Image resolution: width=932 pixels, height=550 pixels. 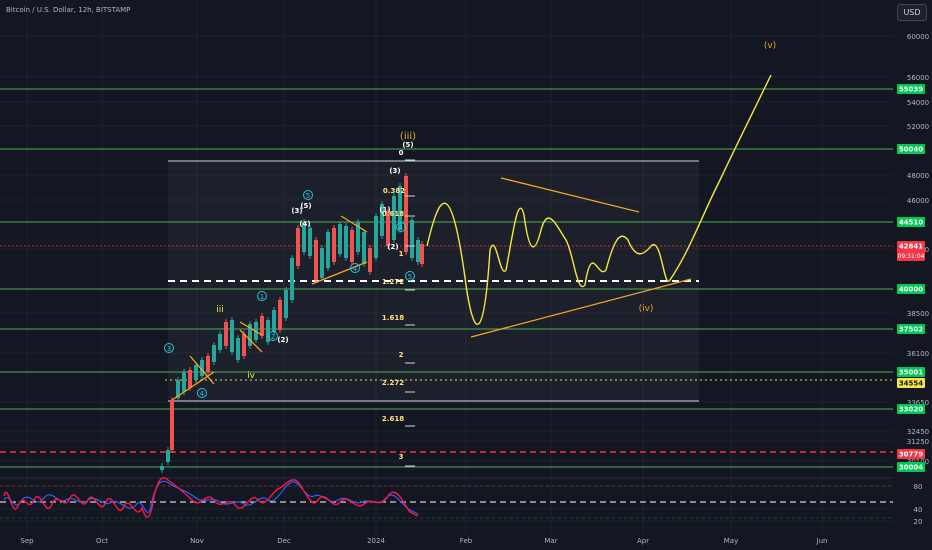 I want to click on wave-label-circled: 1, so click(x=262, y=297).